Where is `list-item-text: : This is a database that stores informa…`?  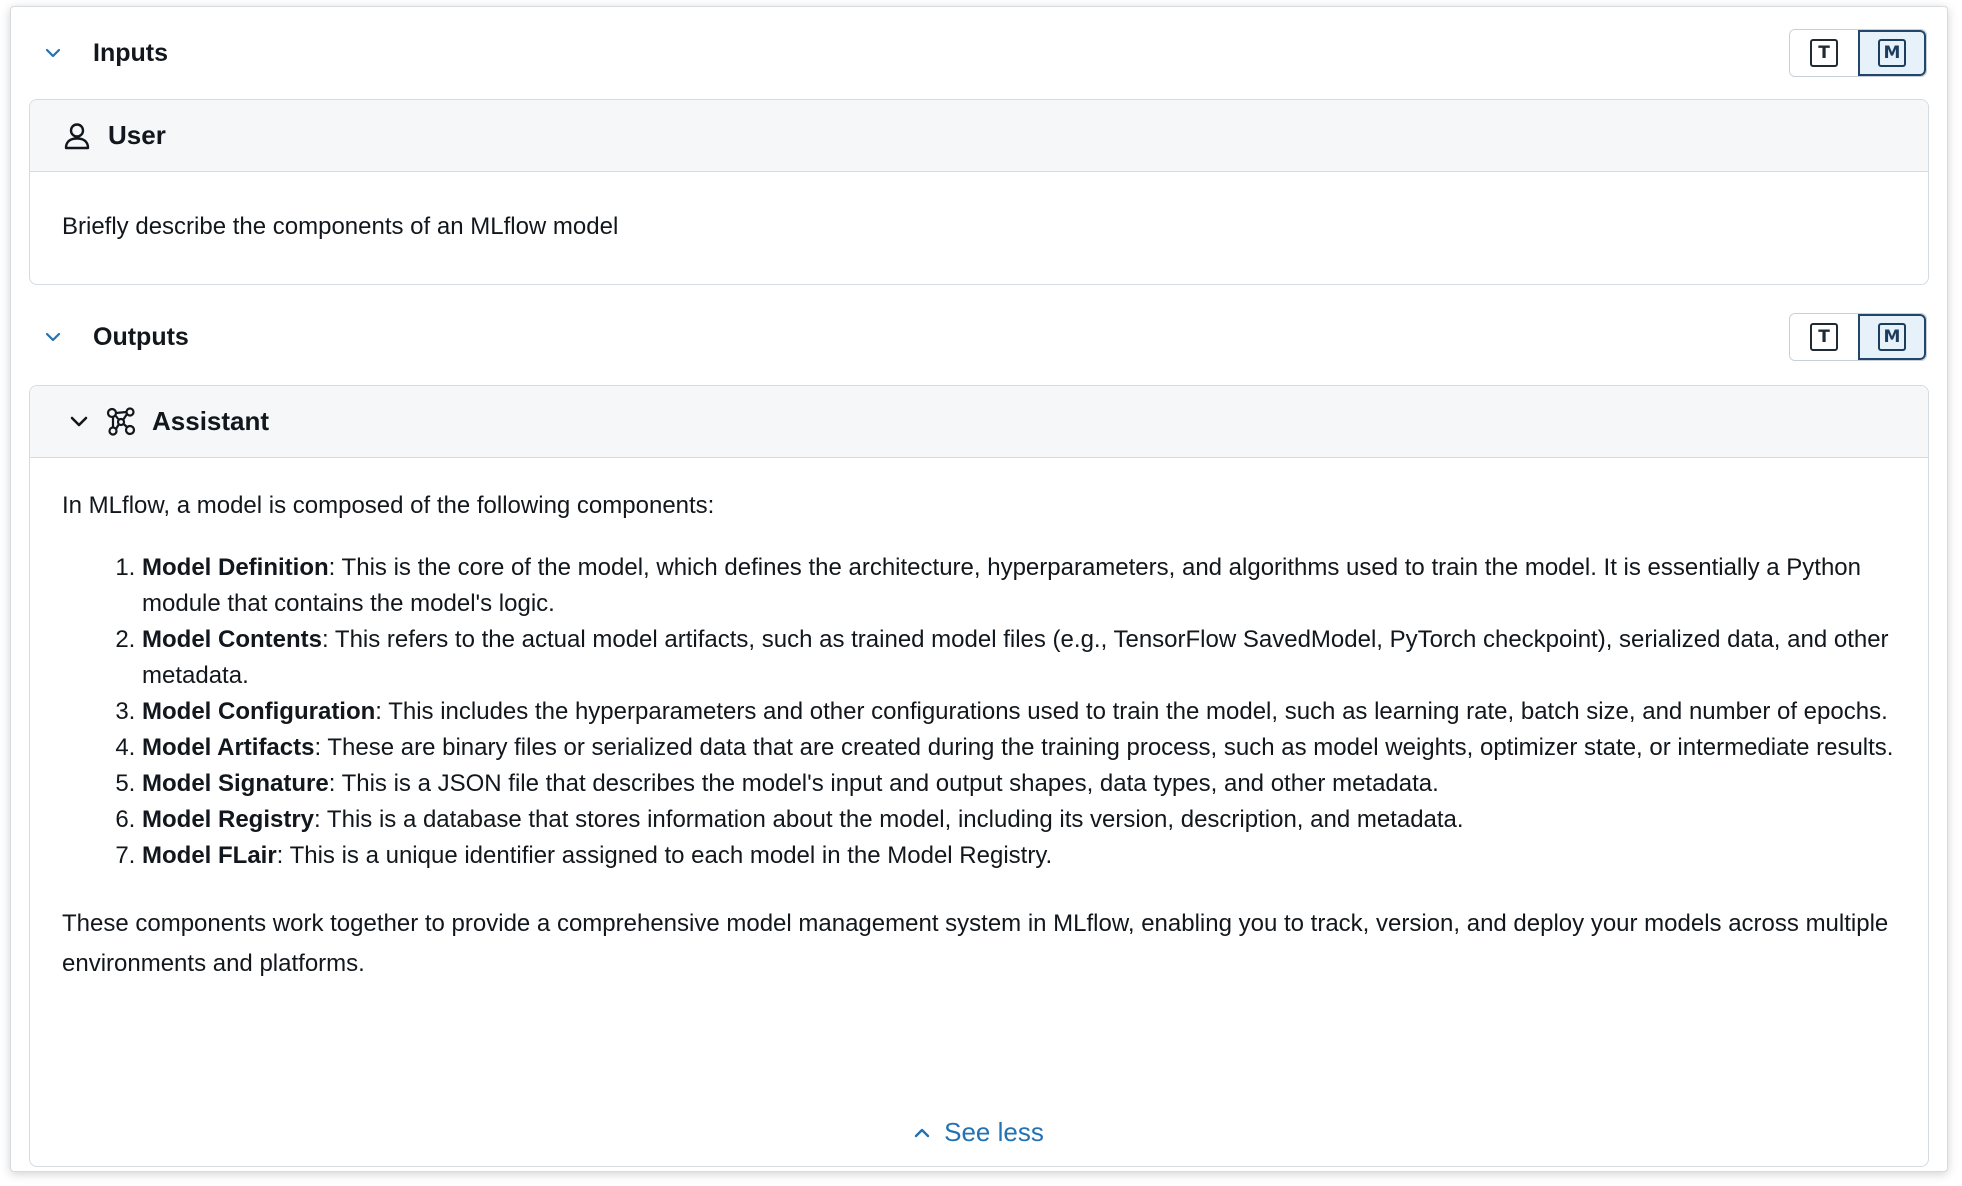
list-item-text: : This is a database that stores informa… is located at coordinates (889, 819).